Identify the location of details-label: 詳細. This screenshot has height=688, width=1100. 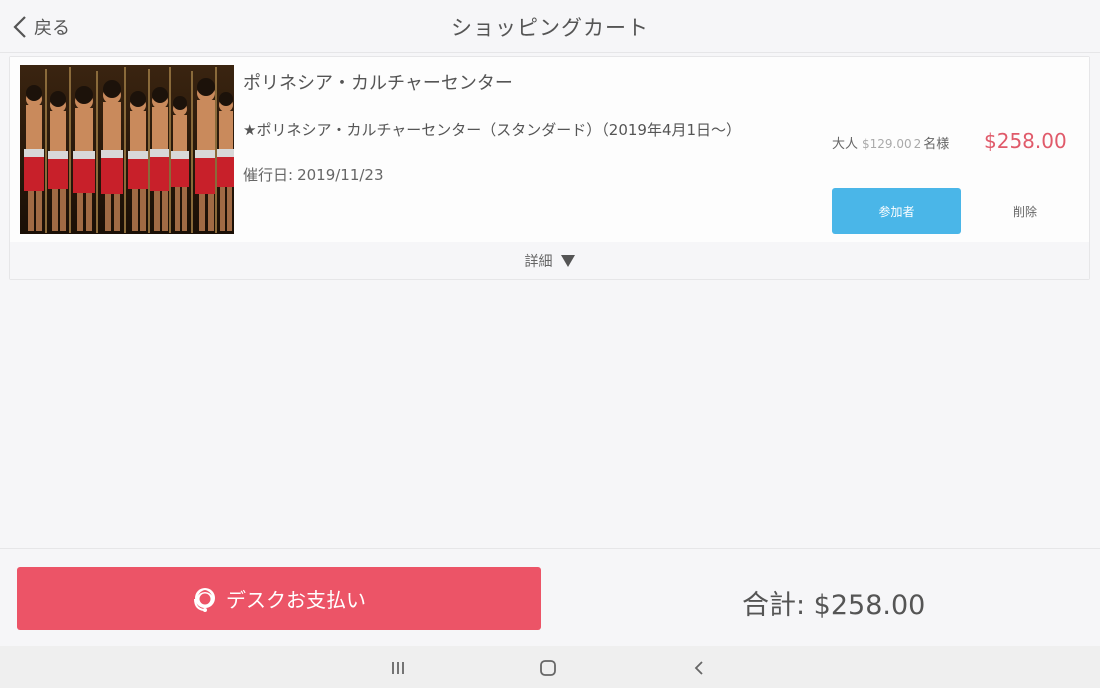
(538, 261).